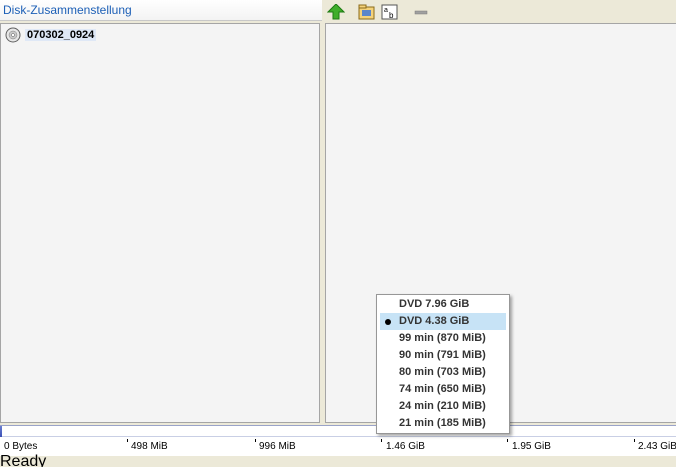 The image size is (676, 467). I want to click on menu-item-label: 99 min (870 MiB), so click(442, 338).